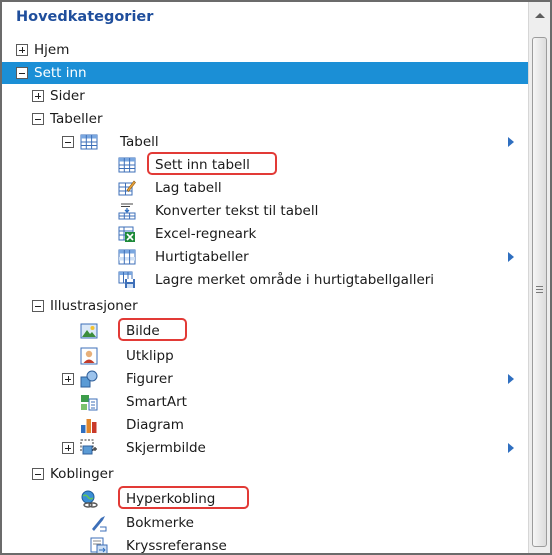 This screenshot has height=555, width=552. I want to click on shapes-icon, so click(89, 379).